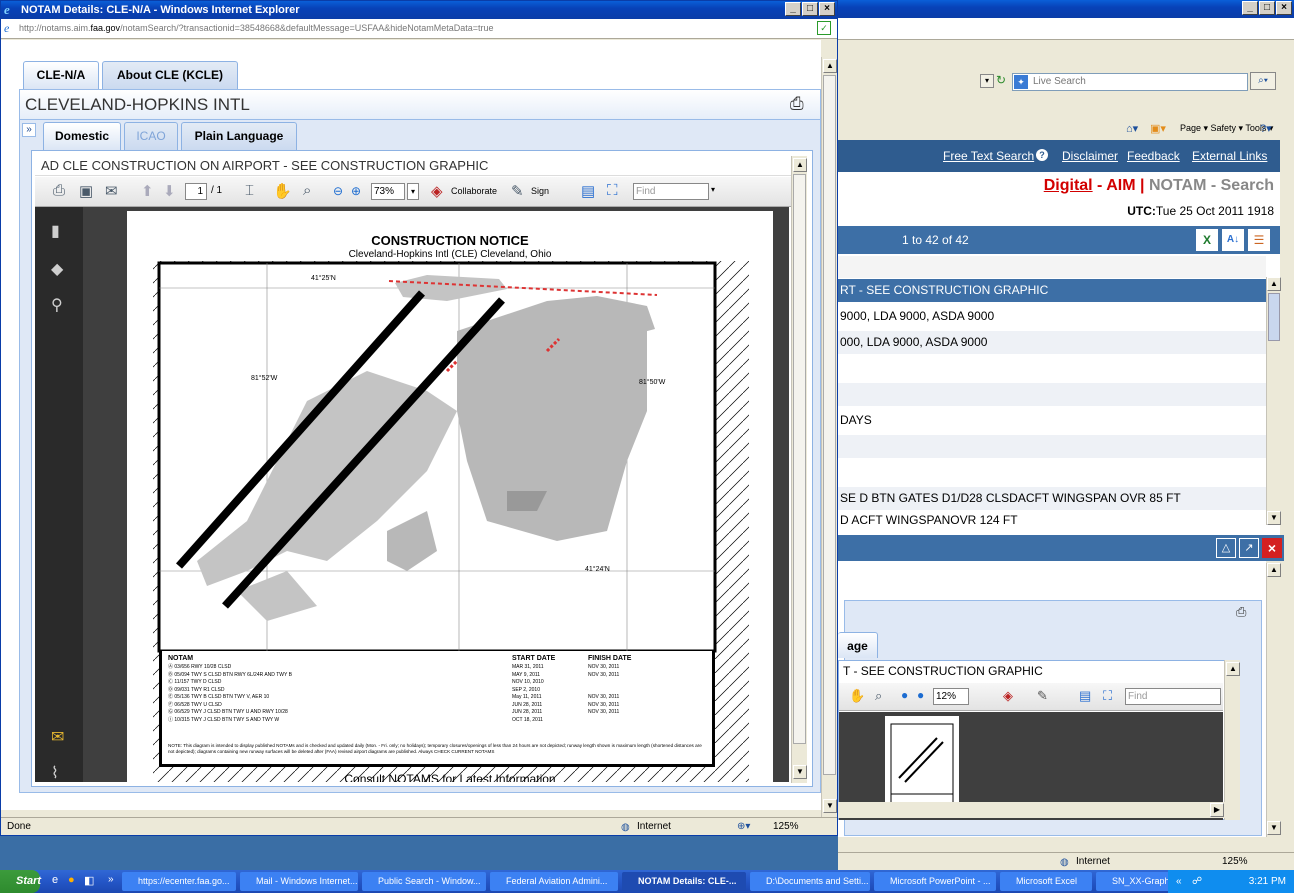  What do you see at coordinates (1130, 82) in the screenshot?
I see `live-search-input: Live Search` at bounding box center [1130, 82].